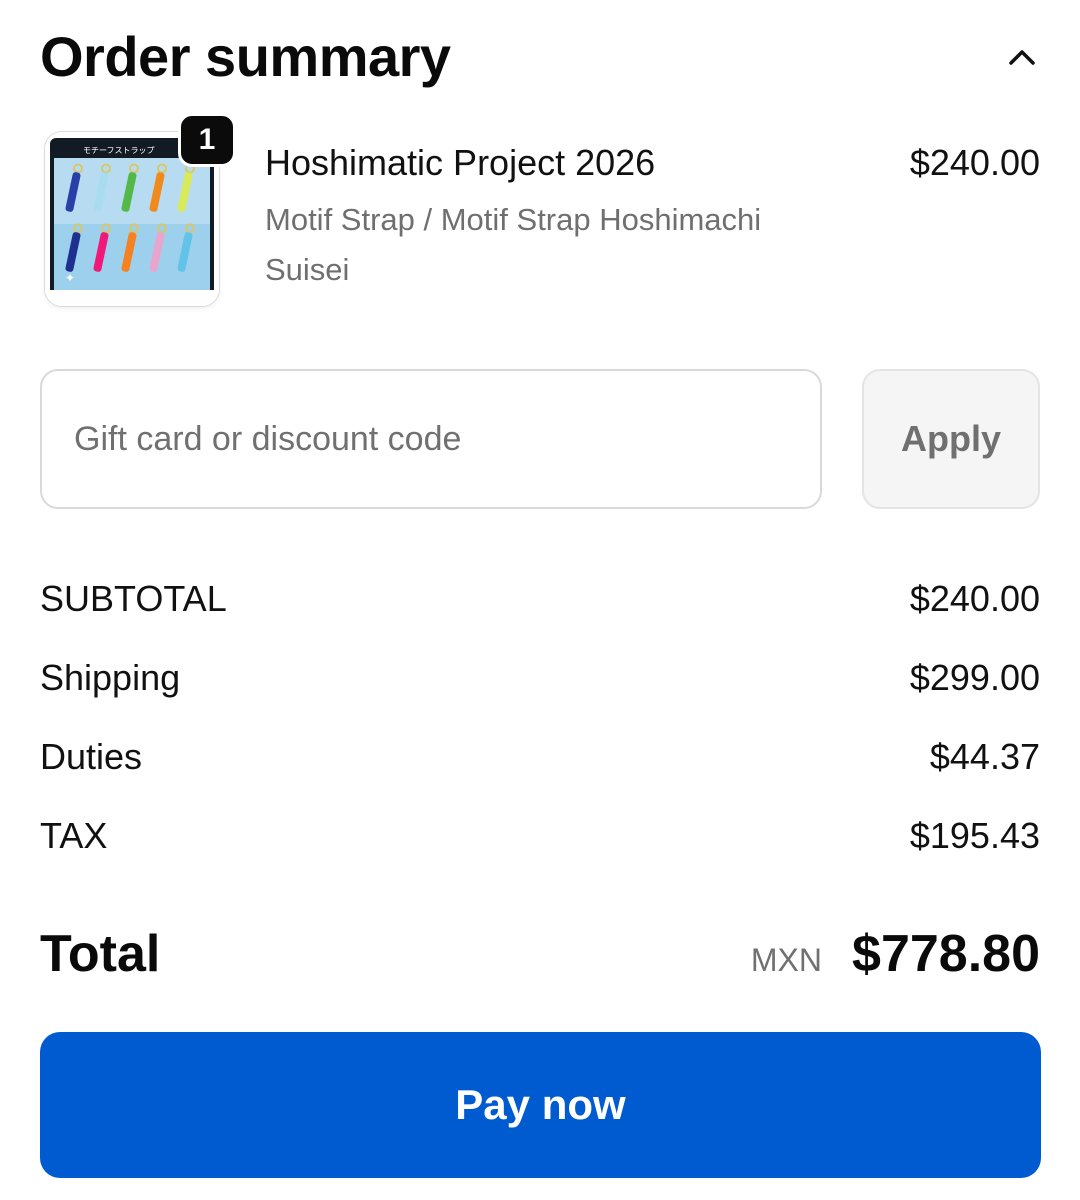  I want to click on shipping-row: Shipping $299.00, so click(540, 688).